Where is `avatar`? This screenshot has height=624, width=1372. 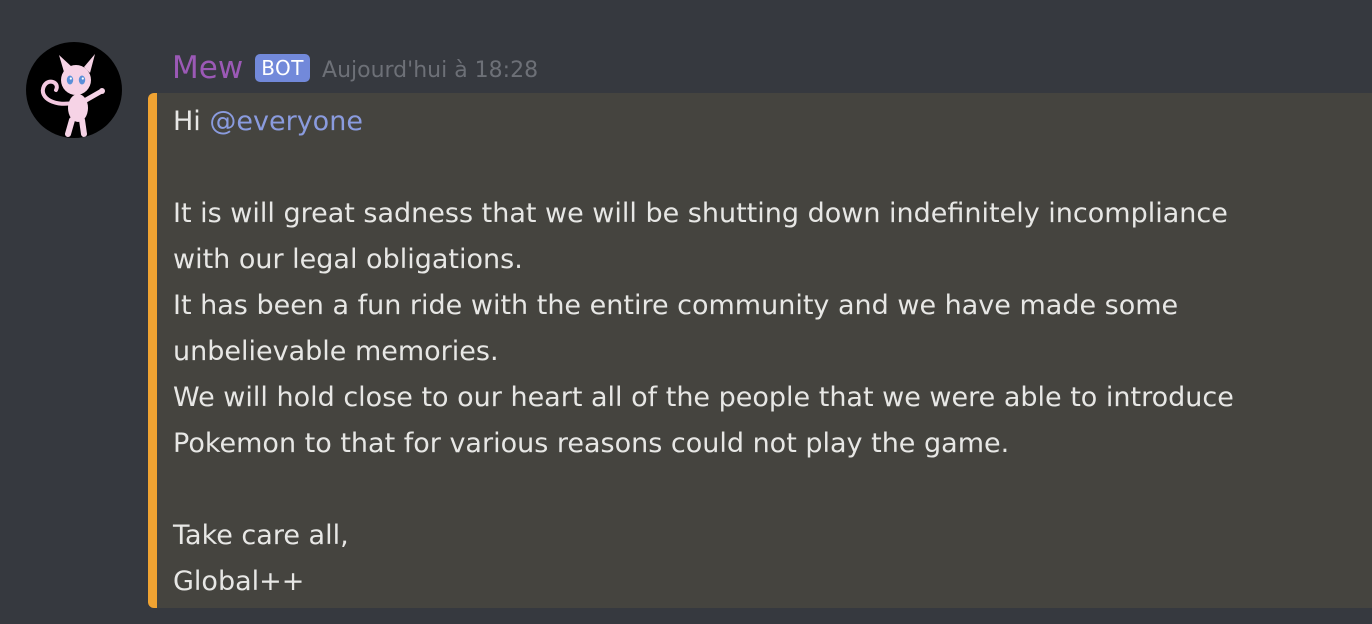 avatar is located at coordinates (74, 90).